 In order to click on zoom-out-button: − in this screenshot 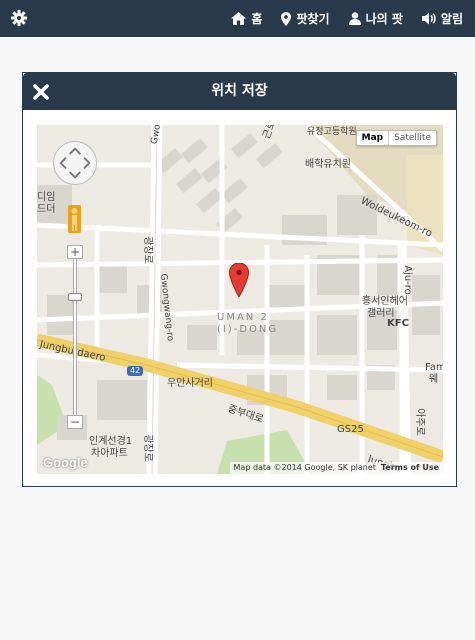, I will do `click(75, 422)`.